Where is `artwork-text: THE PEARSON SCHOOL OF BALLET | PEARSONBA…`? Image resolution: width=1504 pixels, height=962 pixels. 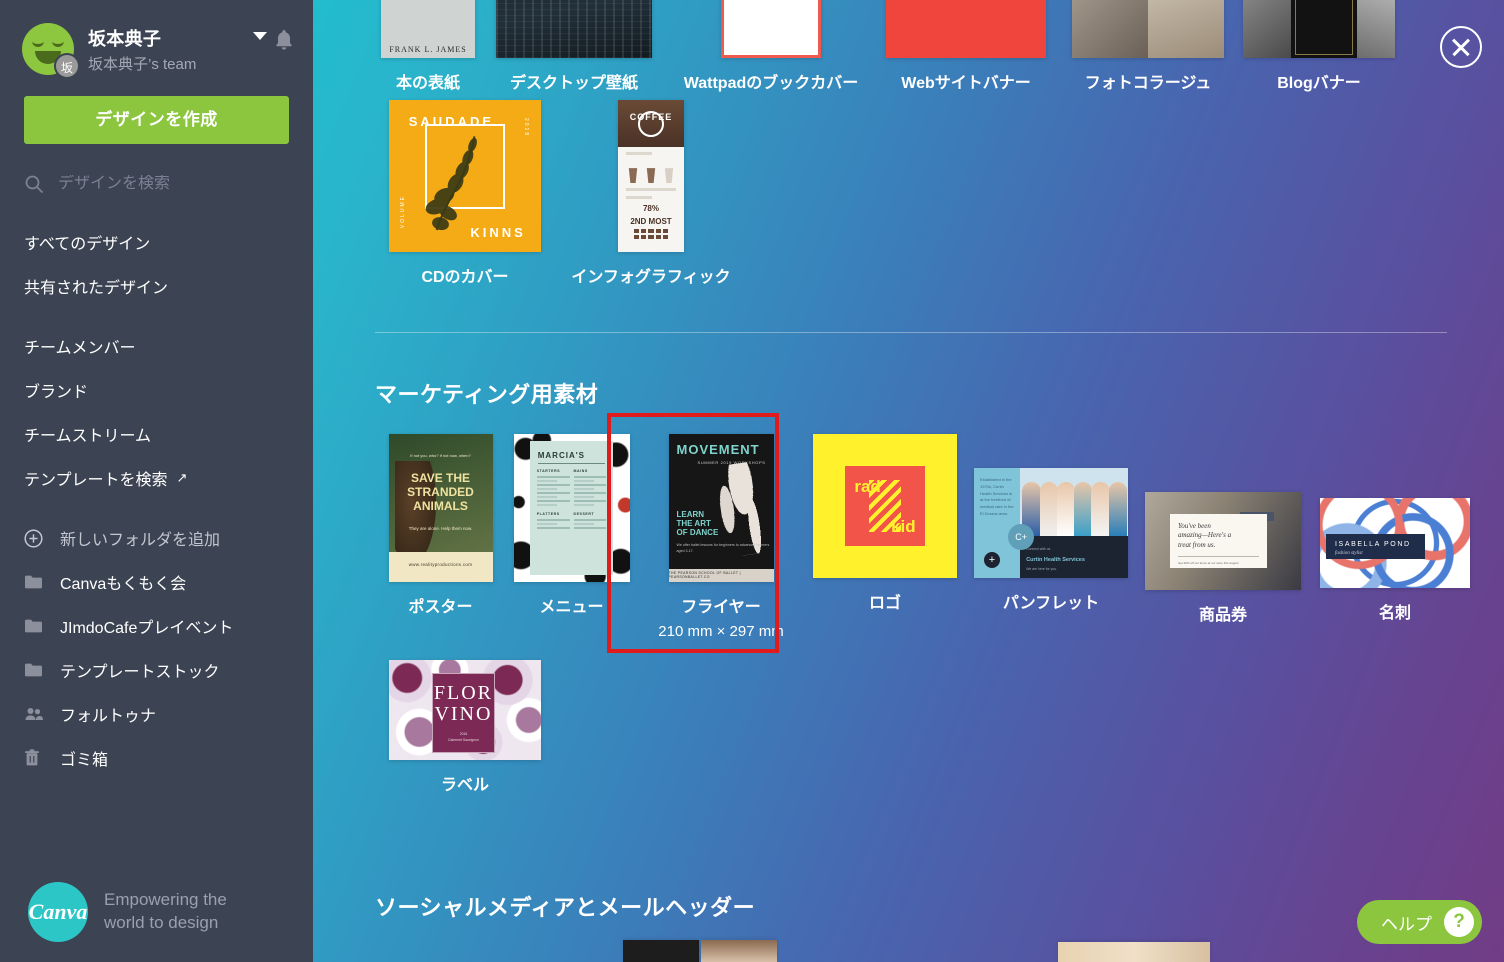 artwork-text: THE PEARSON SCHOOL OF BALLET | PEARSONBA… is located at coordinates (721, 575).